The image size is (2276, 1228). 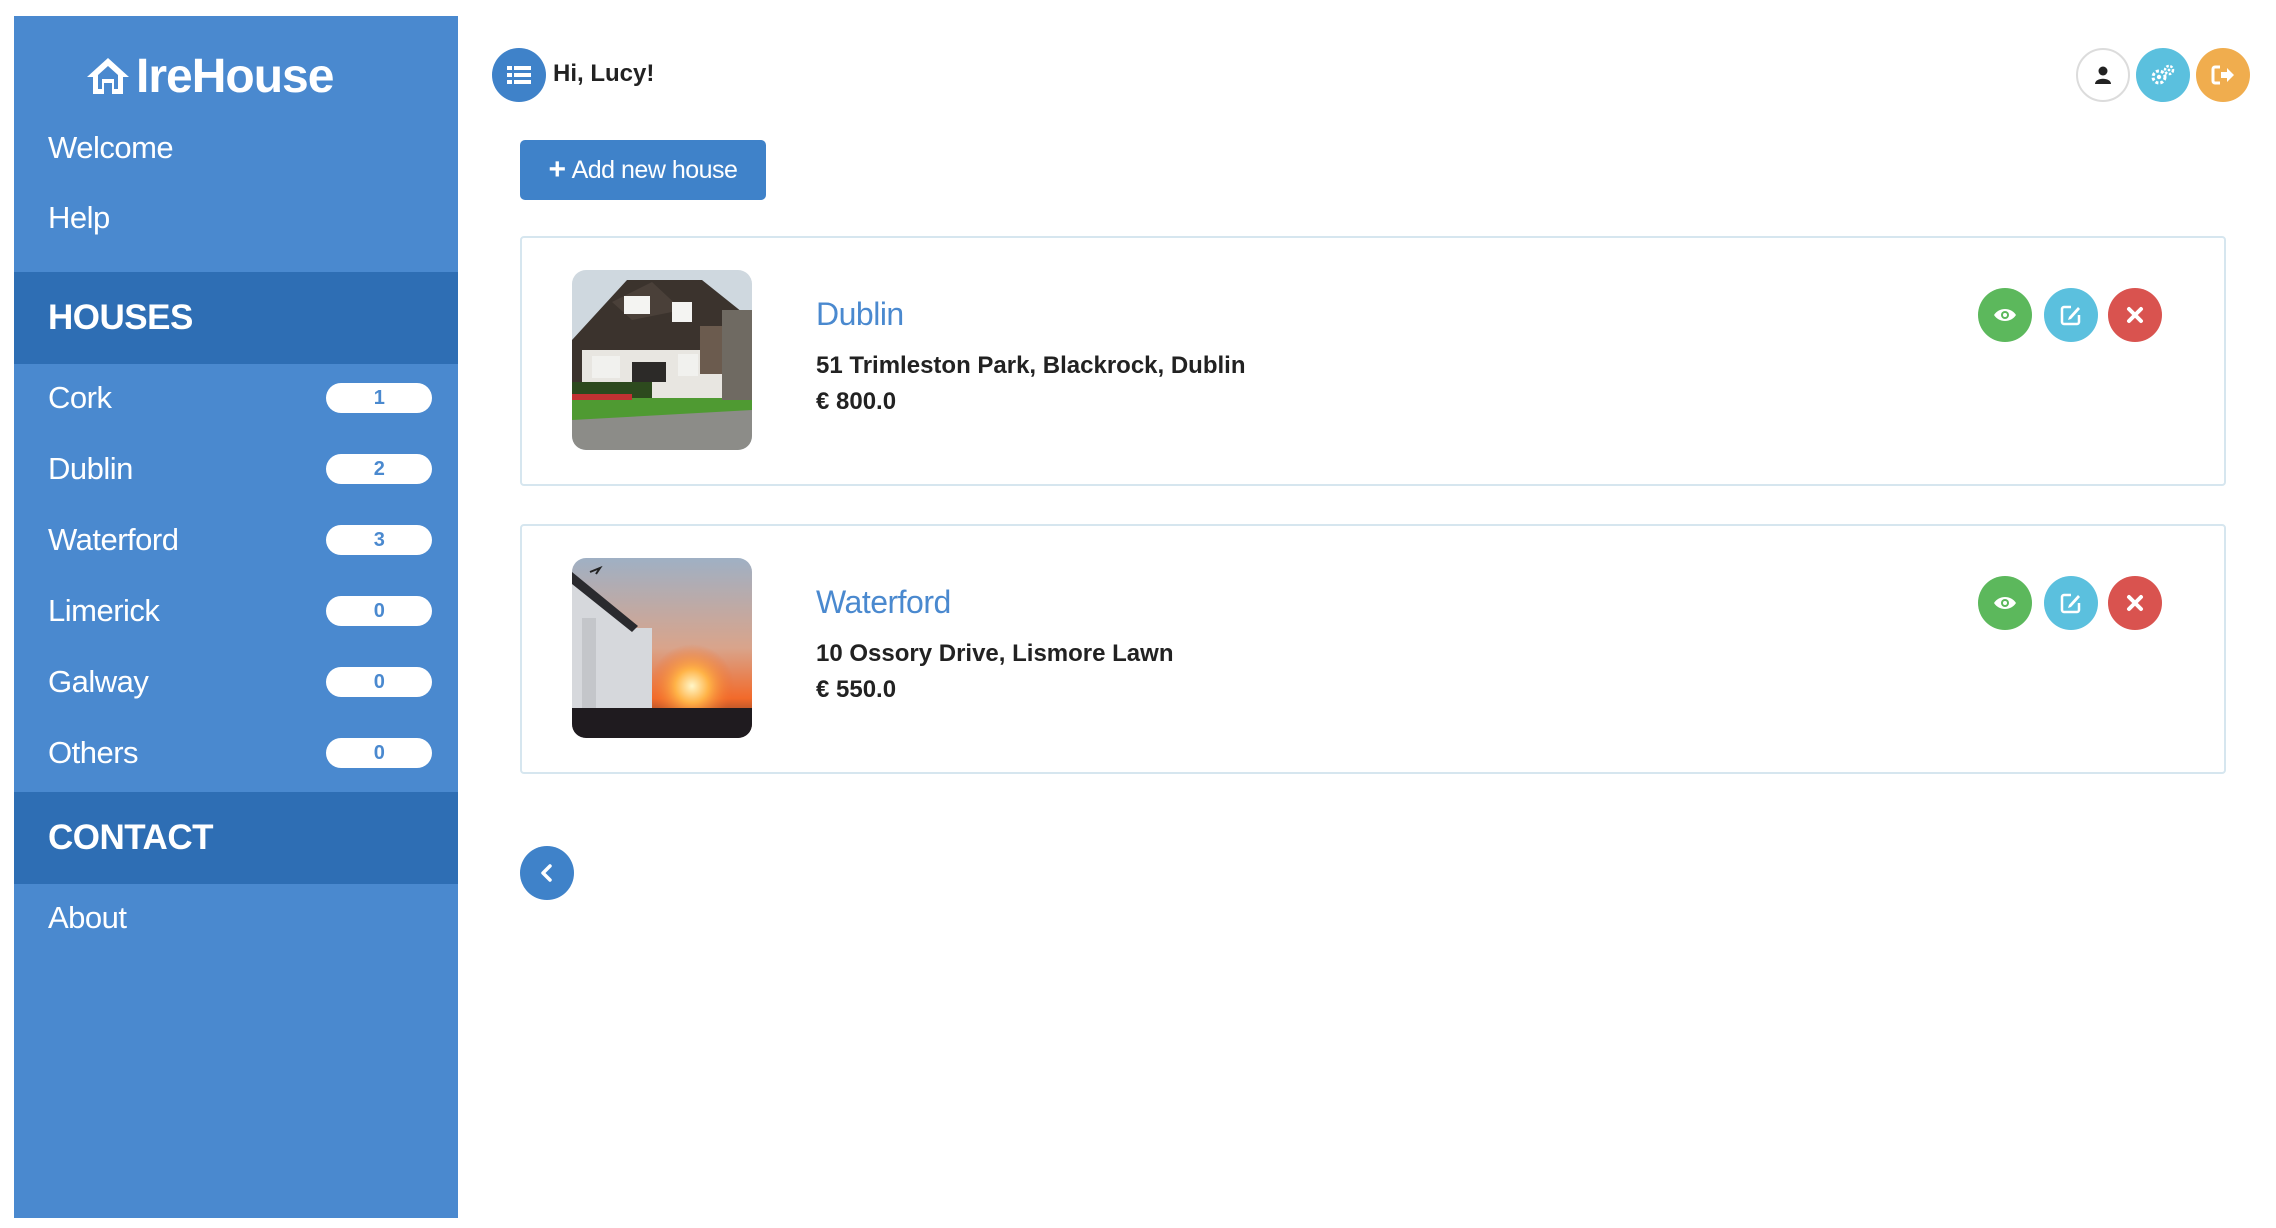 What do you see at coordinates (856, 401) in the screenshot?
I see `house-price: € 800.0` at bounding box center [856, 401].